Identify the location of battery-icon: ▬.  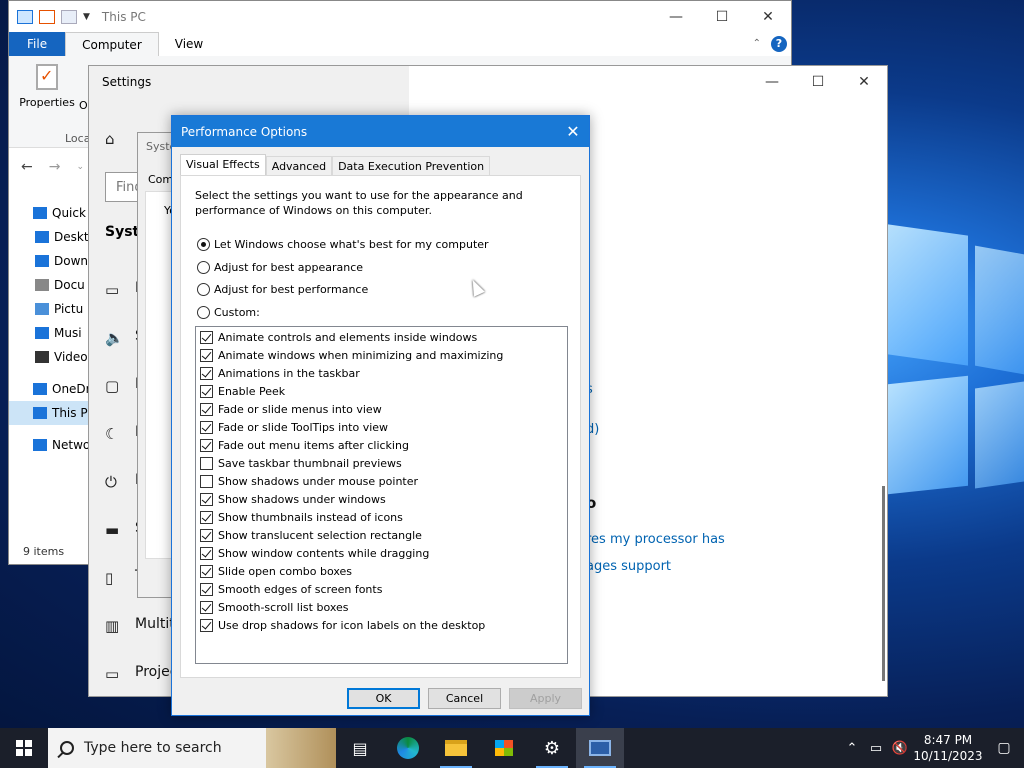
(114, 530).